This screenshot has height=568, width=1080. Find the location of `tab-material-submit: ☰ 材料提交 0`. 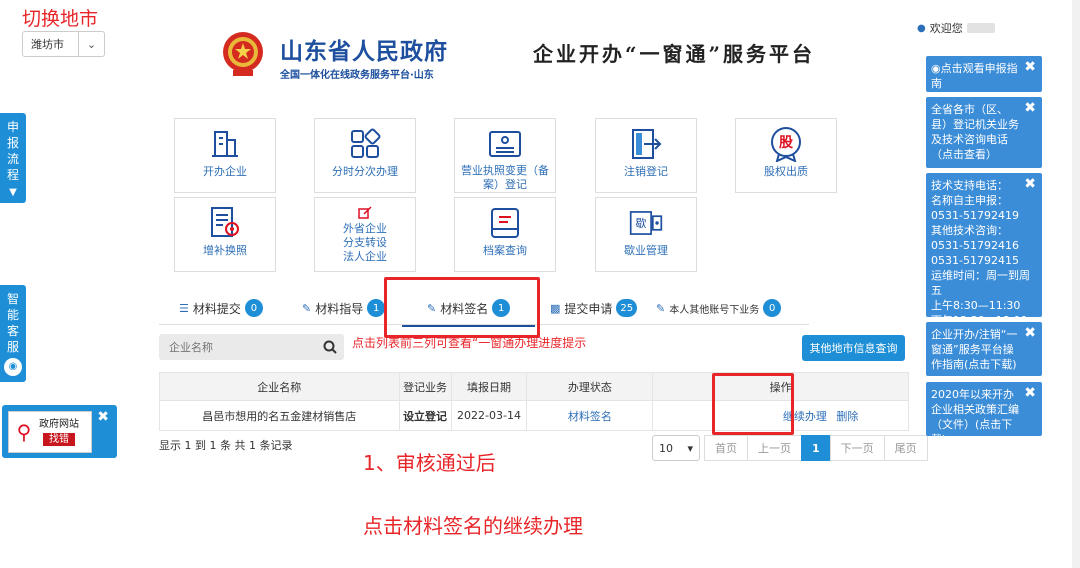

tab-material-submit: ☰ 材料提交 0 is located at coordinates (221, 308).